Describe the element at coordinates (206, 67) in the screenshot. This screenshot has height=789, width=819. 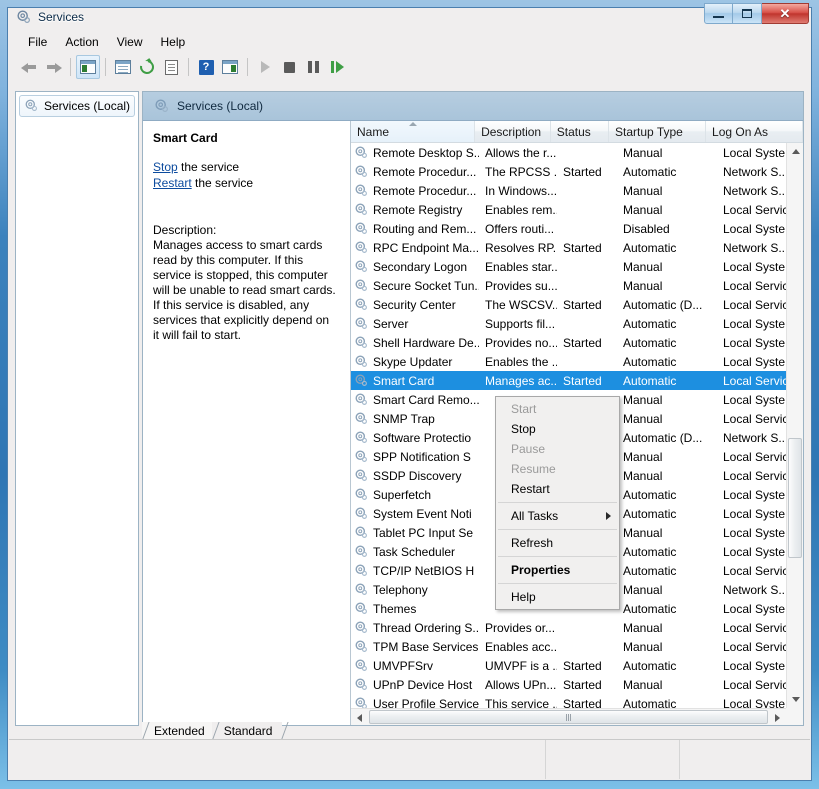
I see `help-icon: ?` at that location.